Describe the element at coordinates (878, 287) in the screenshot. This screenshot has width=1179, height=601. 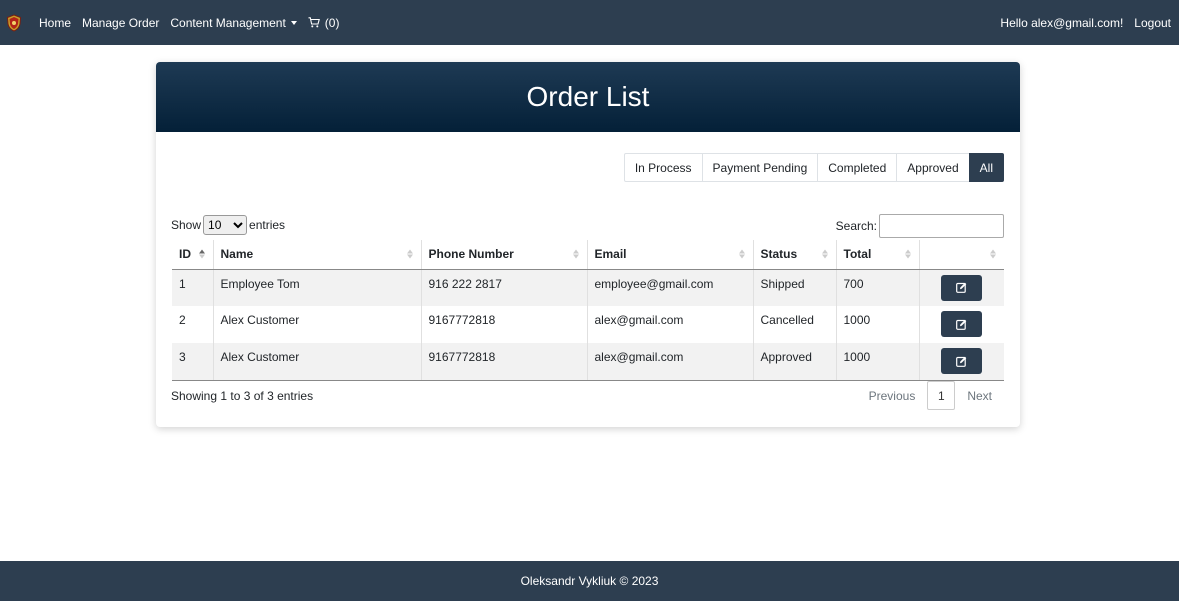
I see `cell-total: 700` at that location.